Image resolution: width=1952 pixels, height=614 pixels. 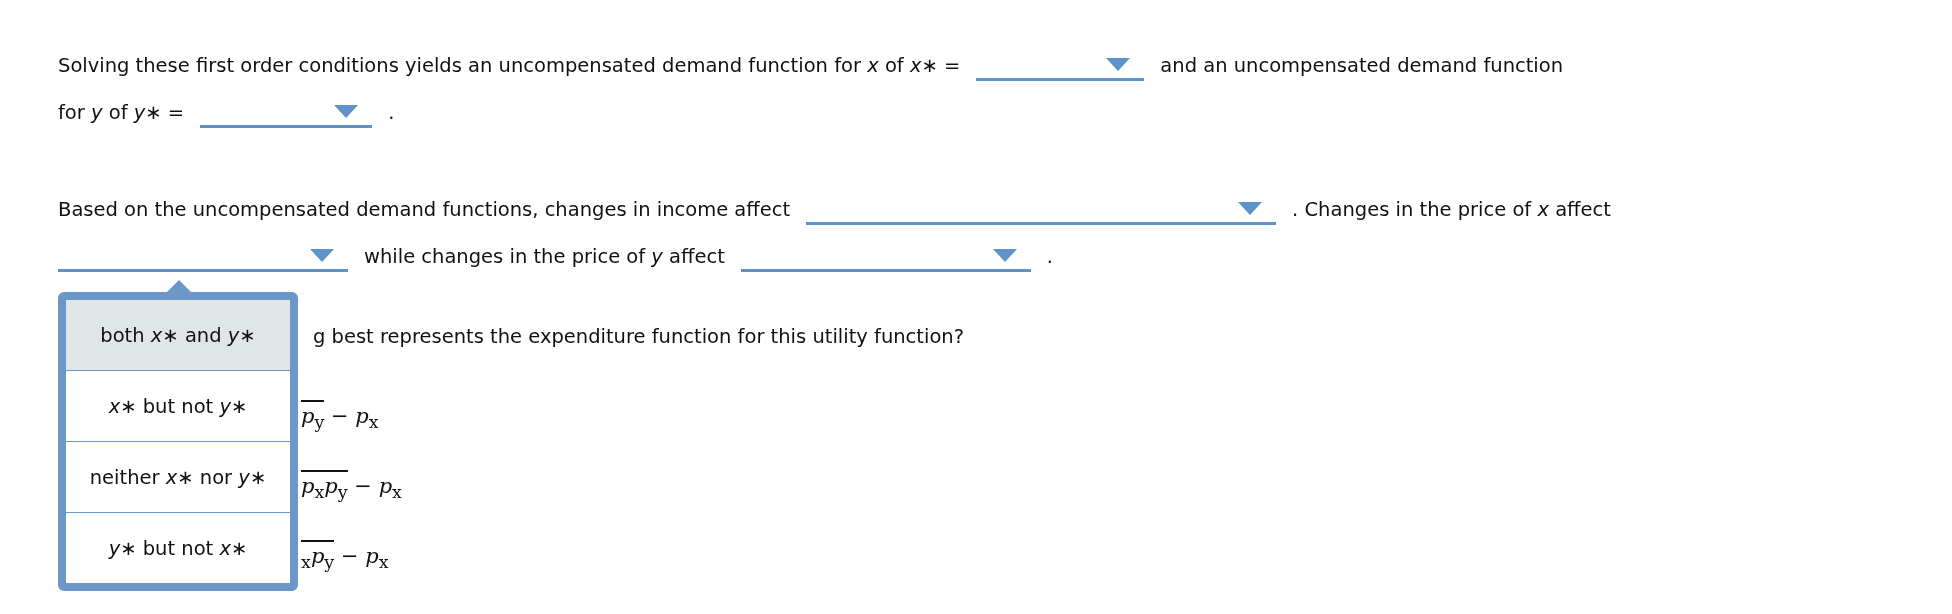 What do you see at coordinates (345, 561) in the screenshot?
I see `answer-formula: $_{x}$p$_{y}$ − p$_{x}$` at bounding box center [345, 561].